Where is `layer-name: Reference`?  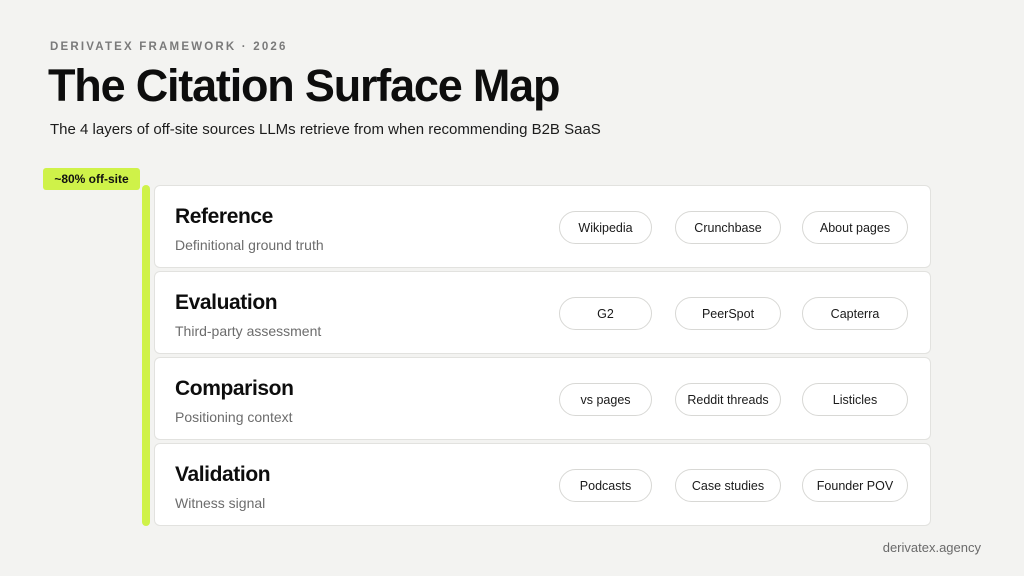
layer-name: Reference is located at coordinates (224, 216).